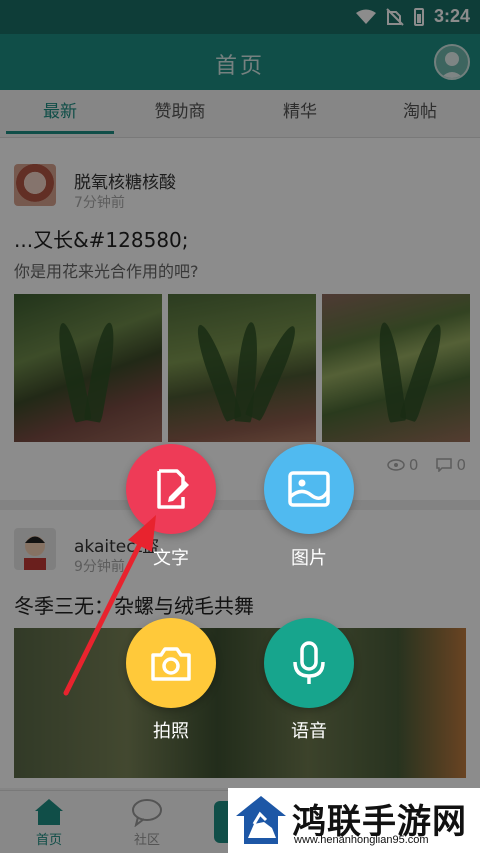 The height and width of the screenshot is (853, 480). What do you see at coordinates (361, 840) in the screenshot?
I see `watermark-url: www.henanhonglian95.com` at bounding box center [361, 840].